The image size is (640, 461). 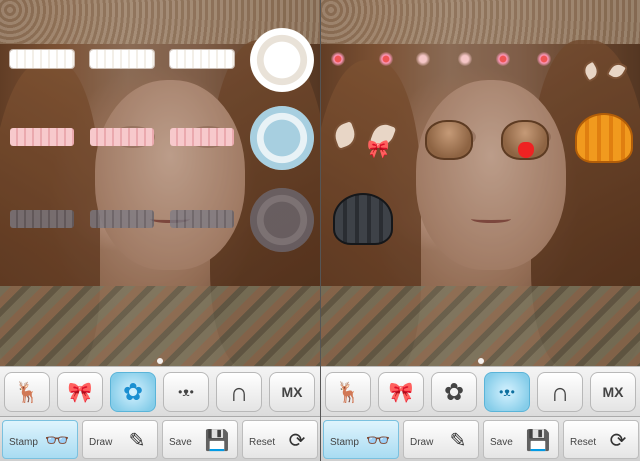 I want to click on bow-stamp: 🎀, so click(x=378, y=149).